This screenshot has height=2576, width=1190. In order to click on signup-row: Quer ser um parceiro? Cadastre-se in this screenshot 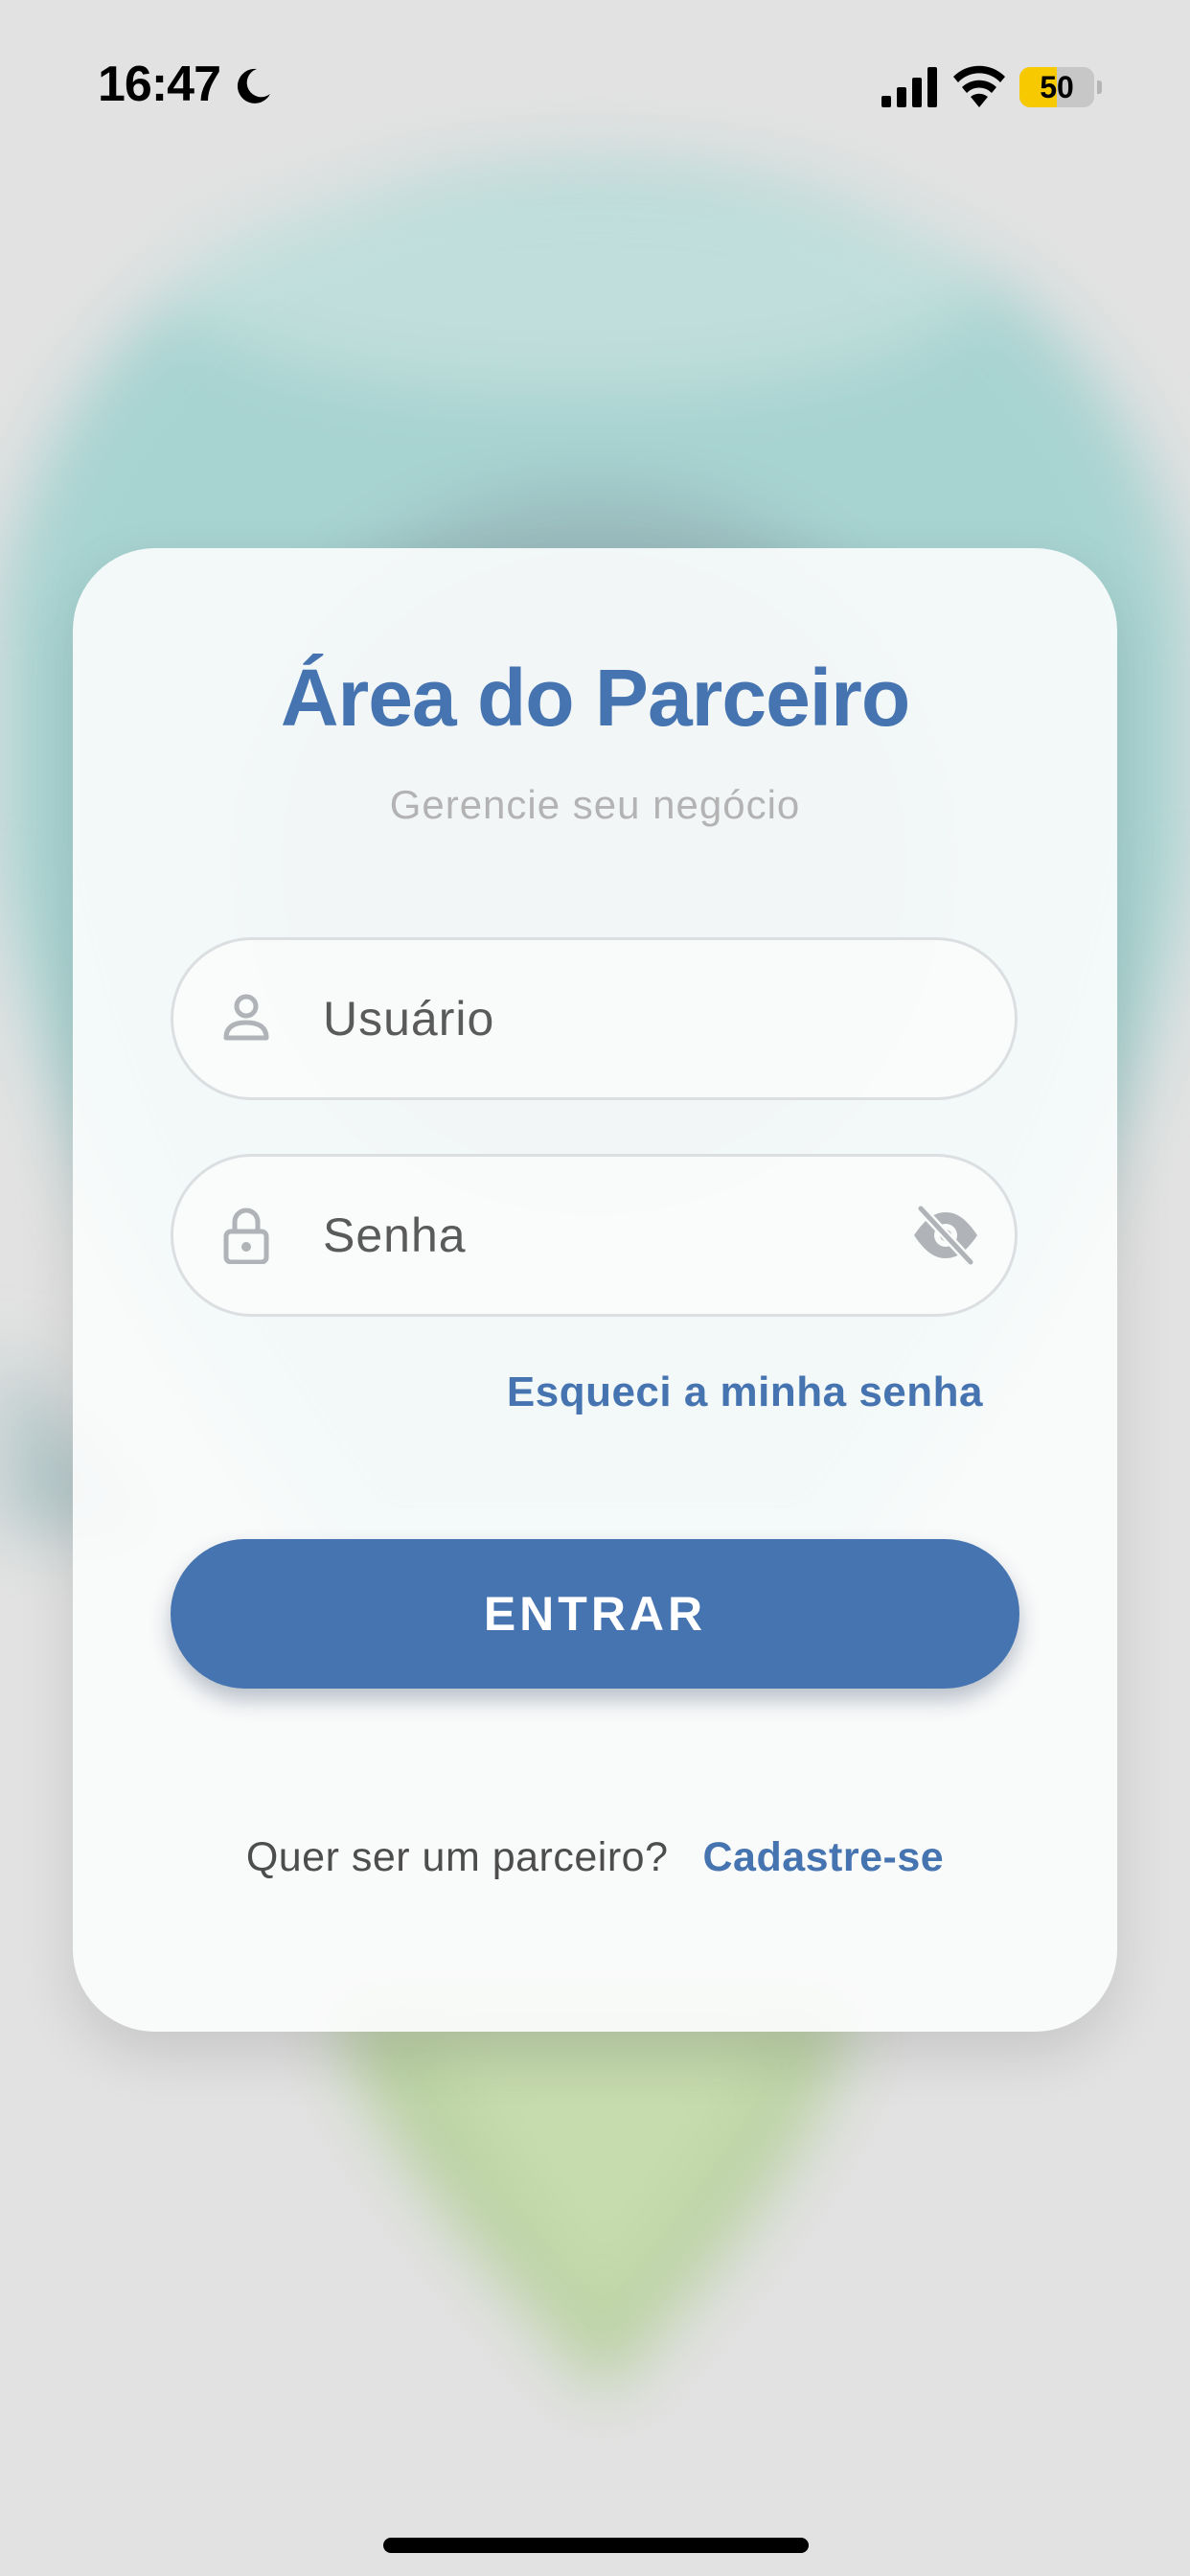, I will do `click(595, 1857)`.